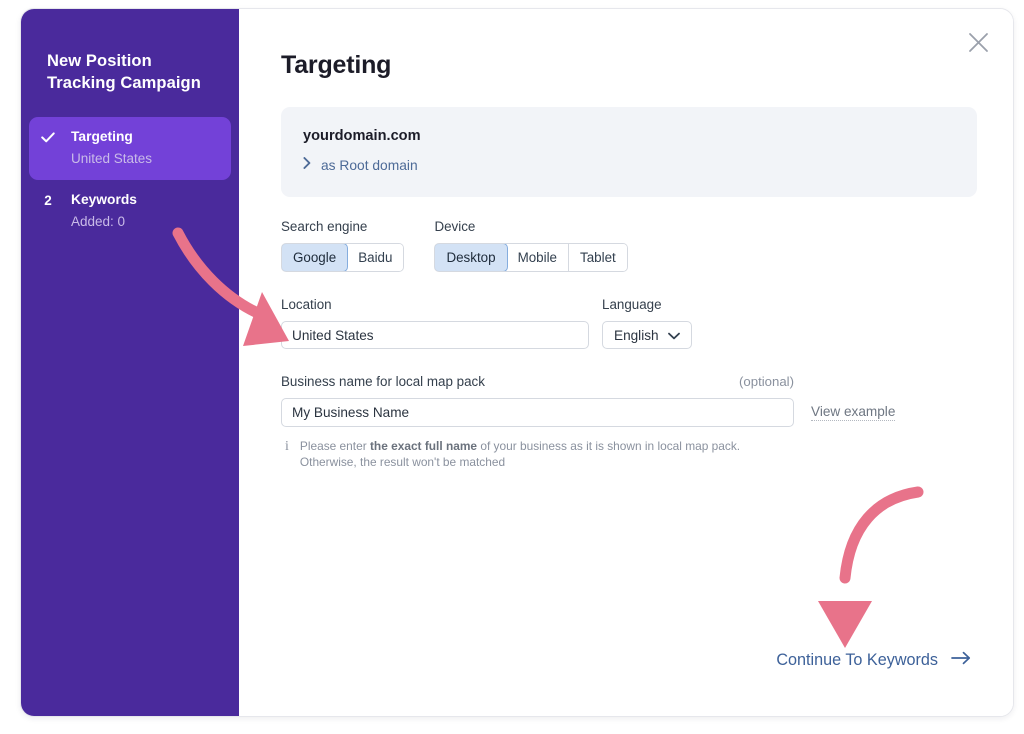 The image size is (1024, 734). What do you see at coordinates (112, 158) in the screenshot?
I see `sidebar-step-targeting-sub: United States` at bounding box center [112, 158].